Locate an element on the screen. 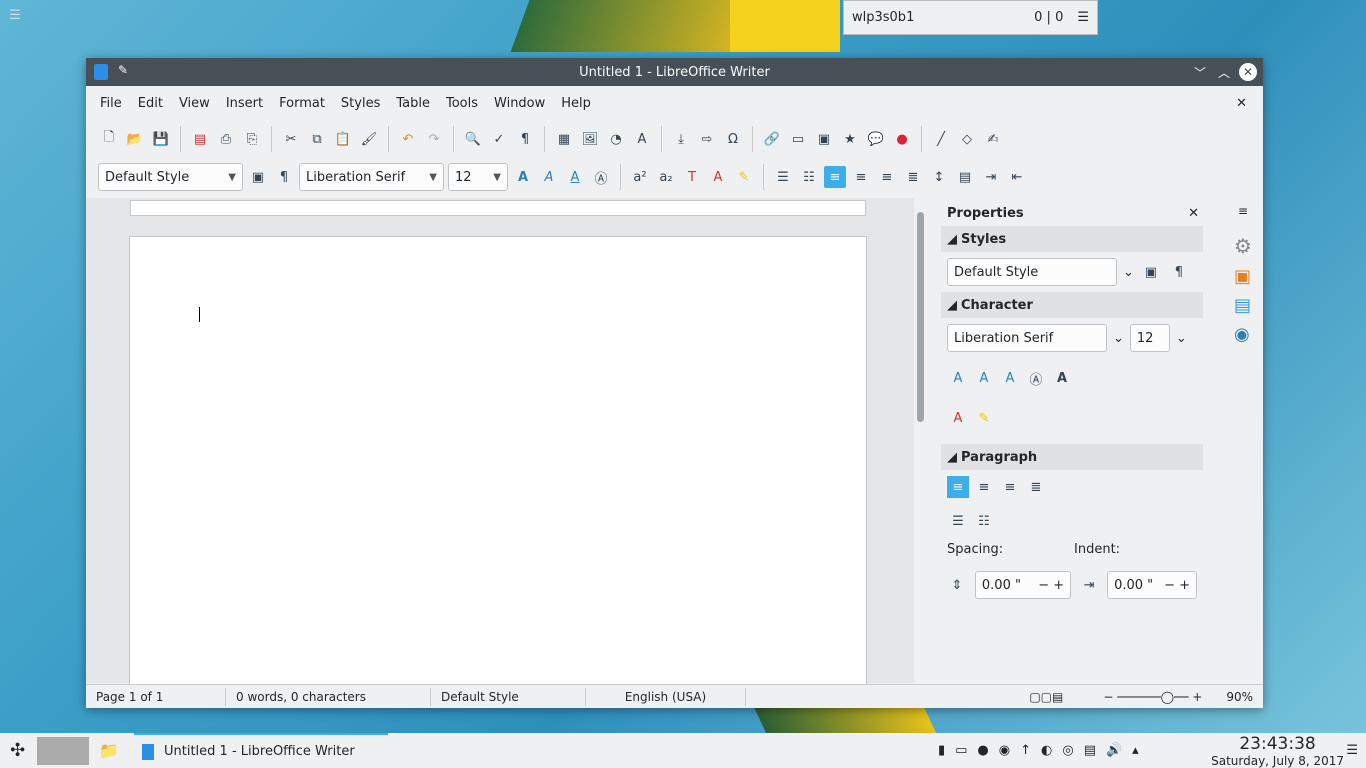 Image resolution: width=1366 pixels, height=768 pixels. hamburger-icon: ☰ is located at coordinates (1352, 750).